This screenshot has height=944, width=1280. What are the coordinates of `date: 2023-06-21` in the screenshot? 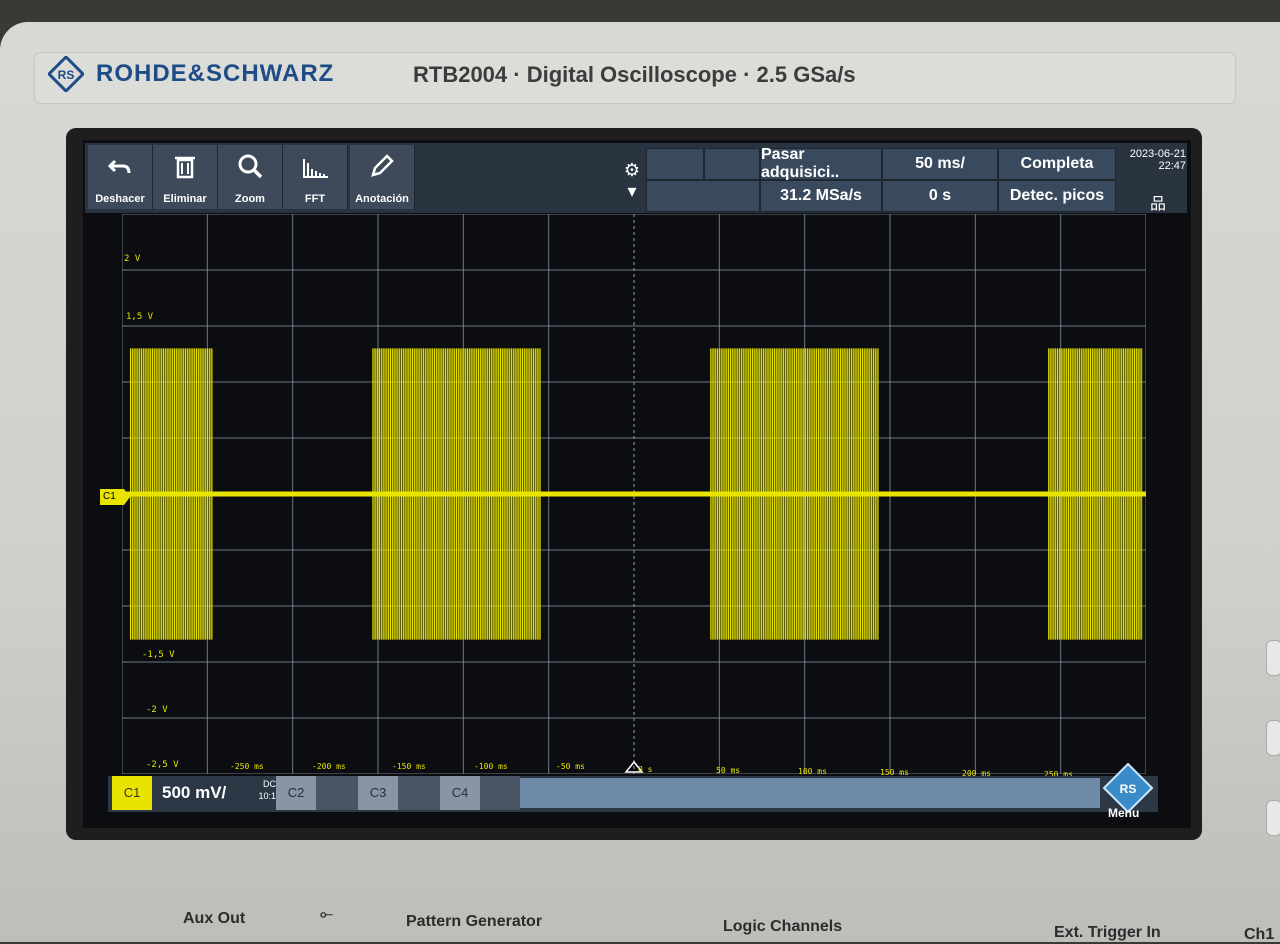 It's located at (1157, 154).